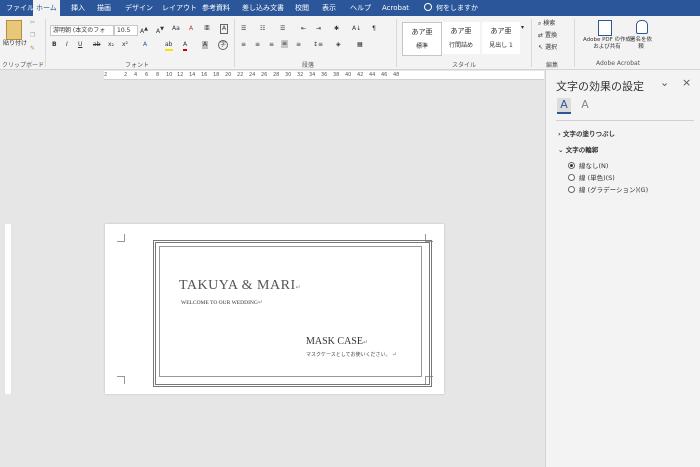 The image size is (700, 467). What do you see at coordinates (262, 29) in the screenshot?
I see `numbering-icon: ☷` at bounding box center [262, 29].